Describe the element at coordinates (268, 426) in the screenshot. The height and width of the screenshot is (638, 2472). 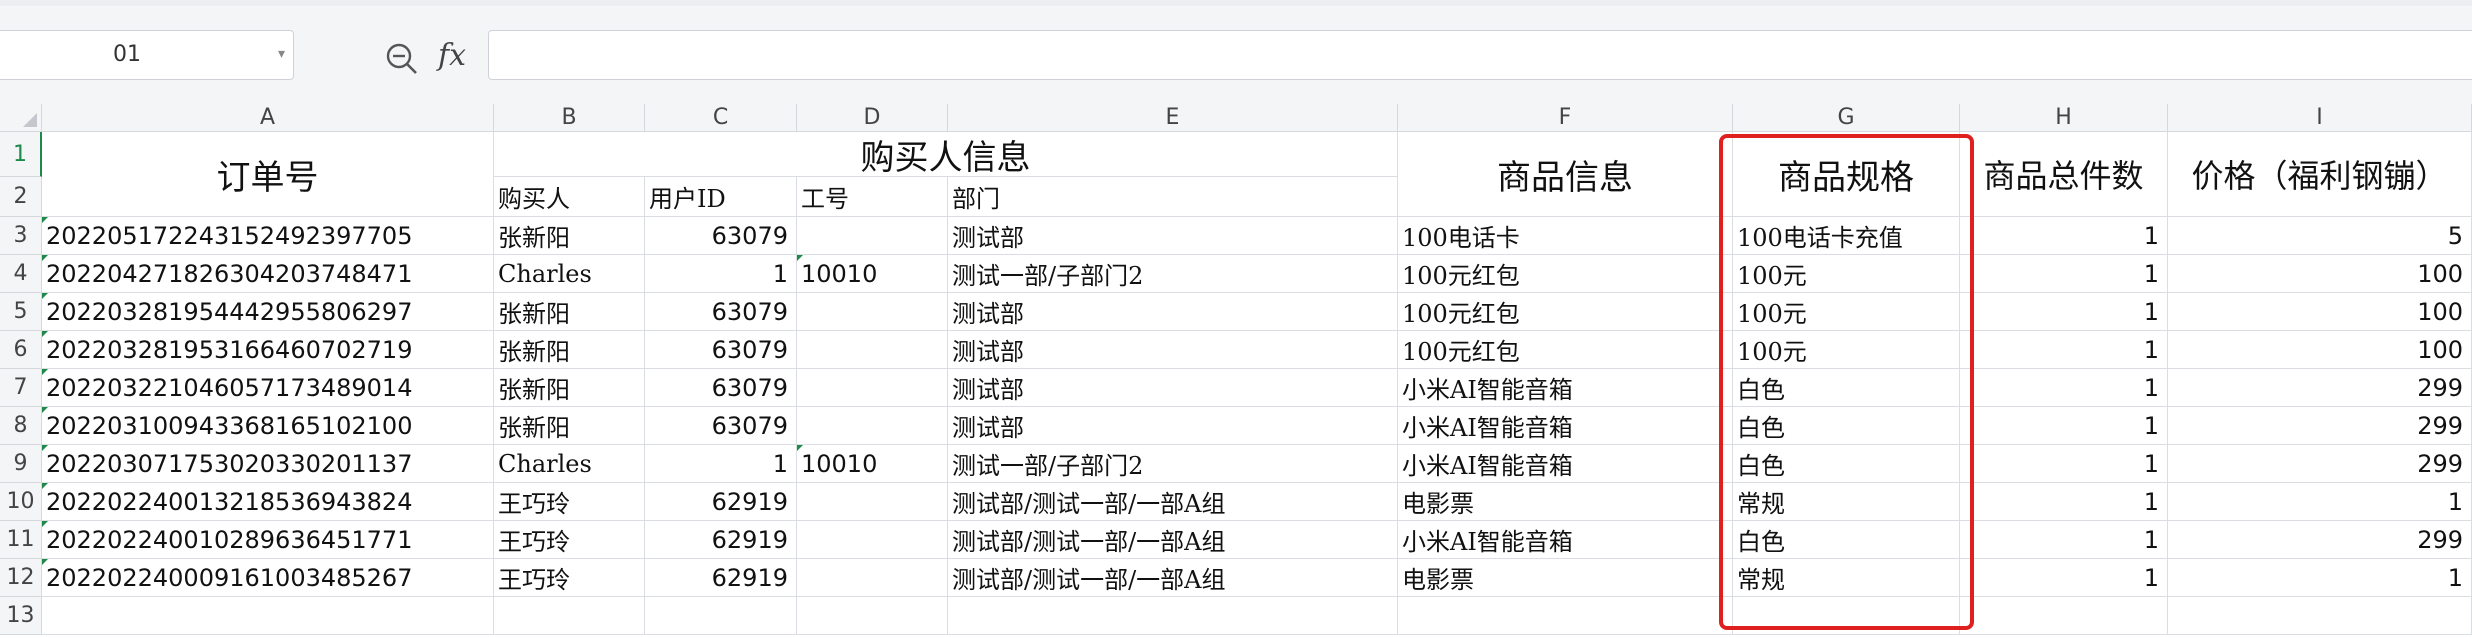
I see `cell-order: 202203100943368165102100` at that location.